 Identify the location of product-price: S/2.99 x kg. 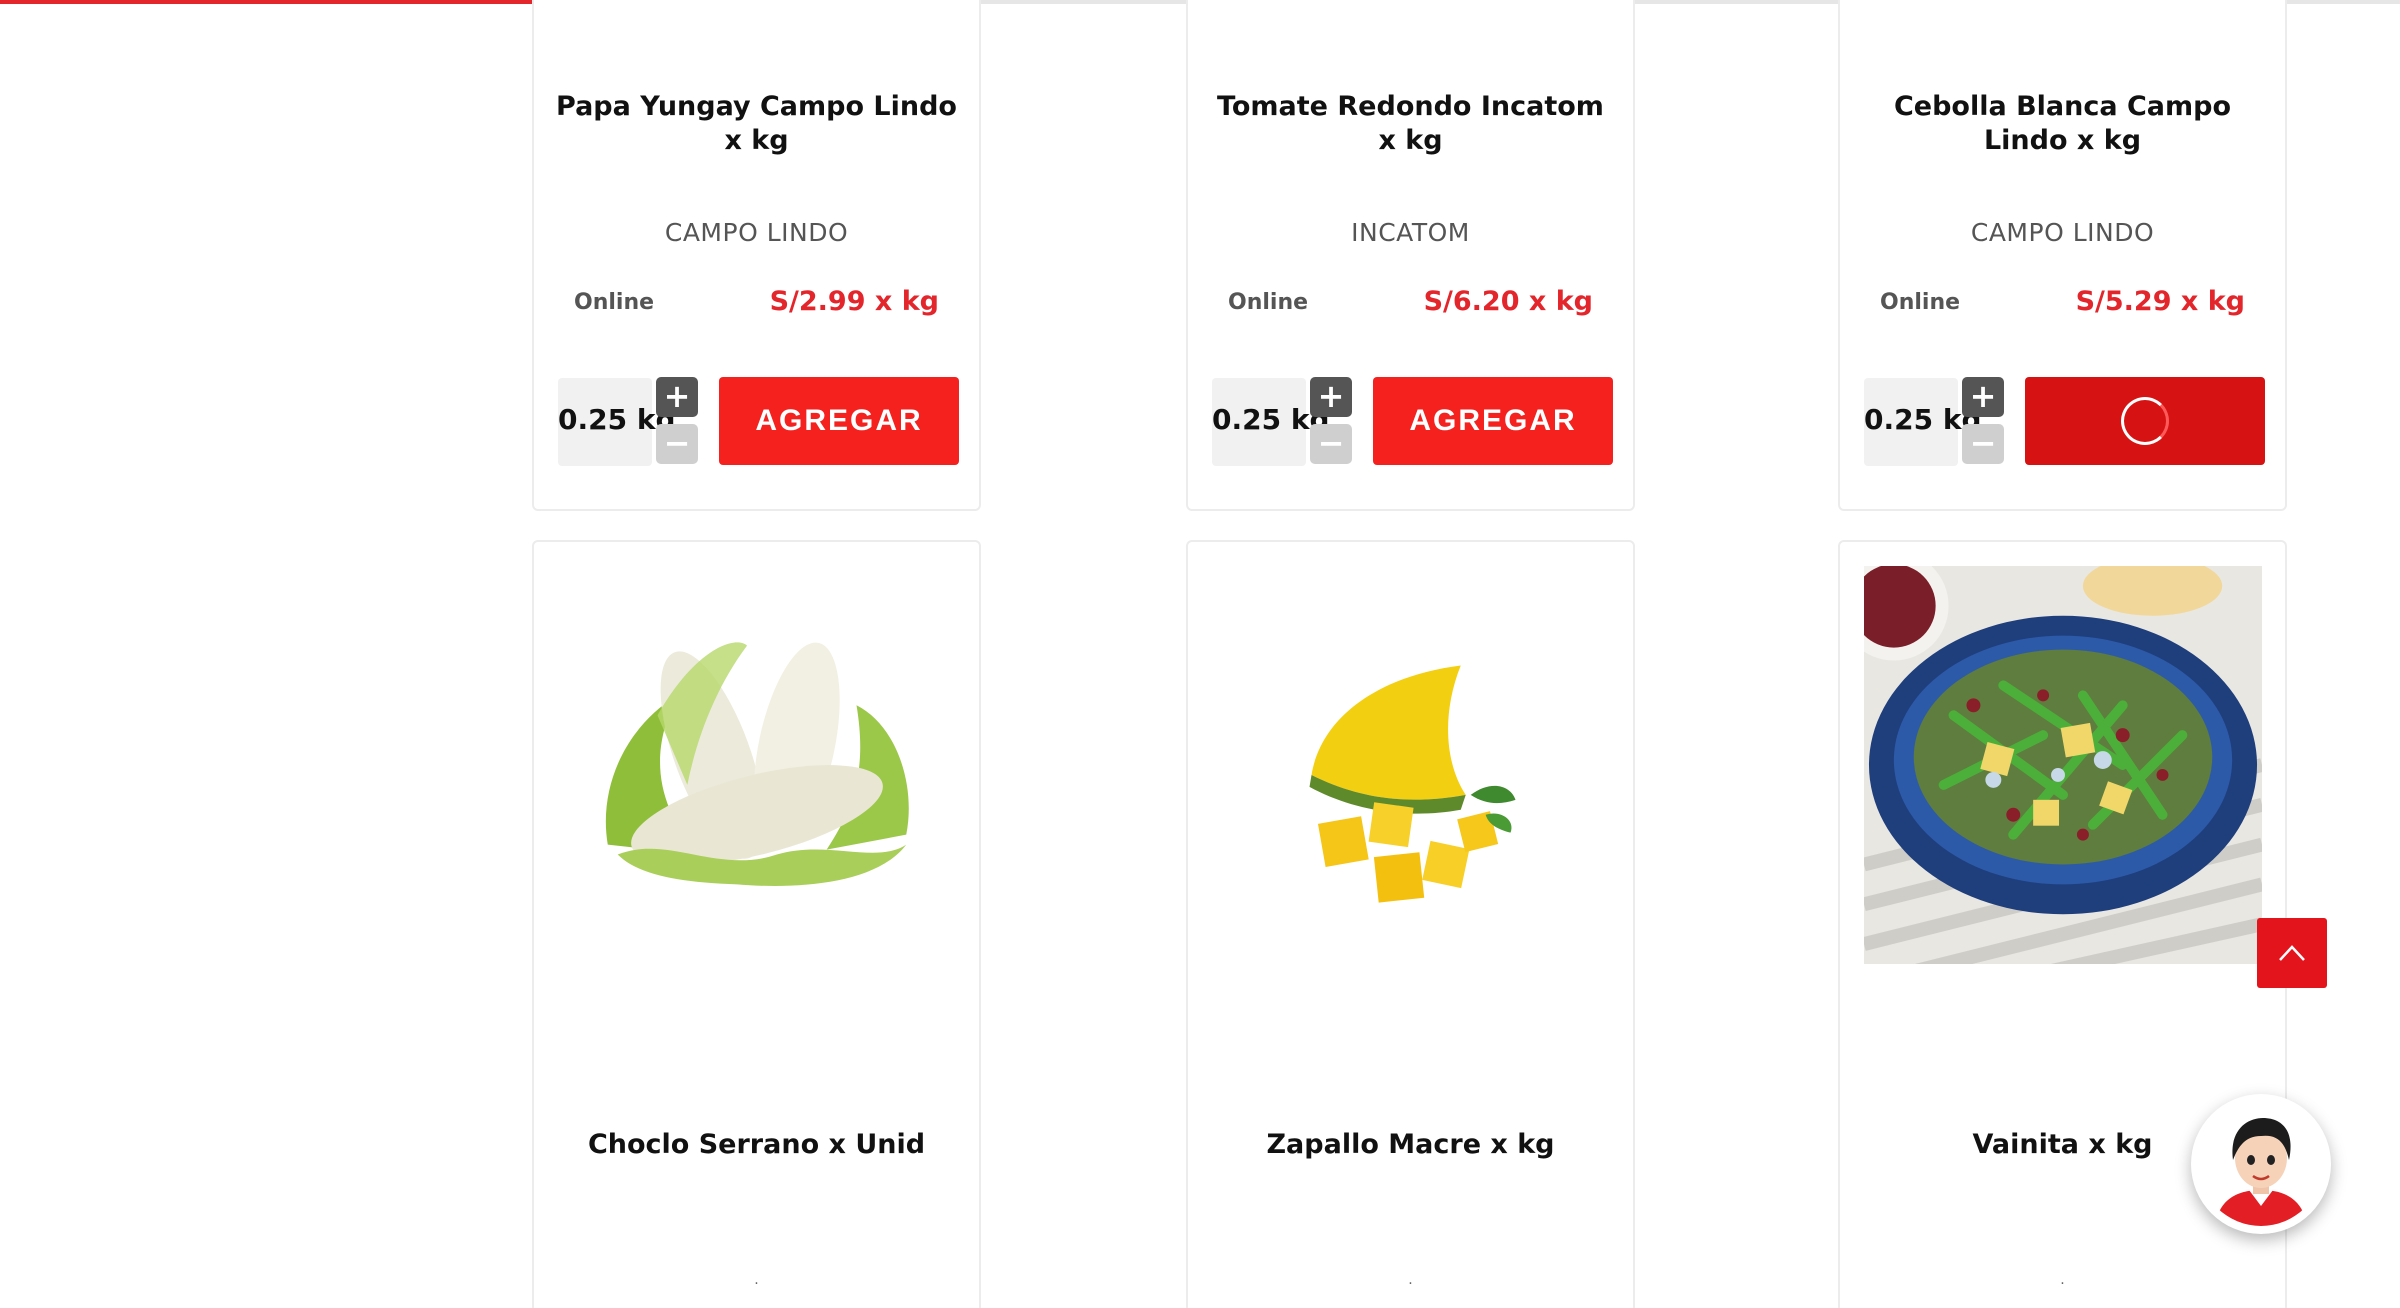
(854, 301).